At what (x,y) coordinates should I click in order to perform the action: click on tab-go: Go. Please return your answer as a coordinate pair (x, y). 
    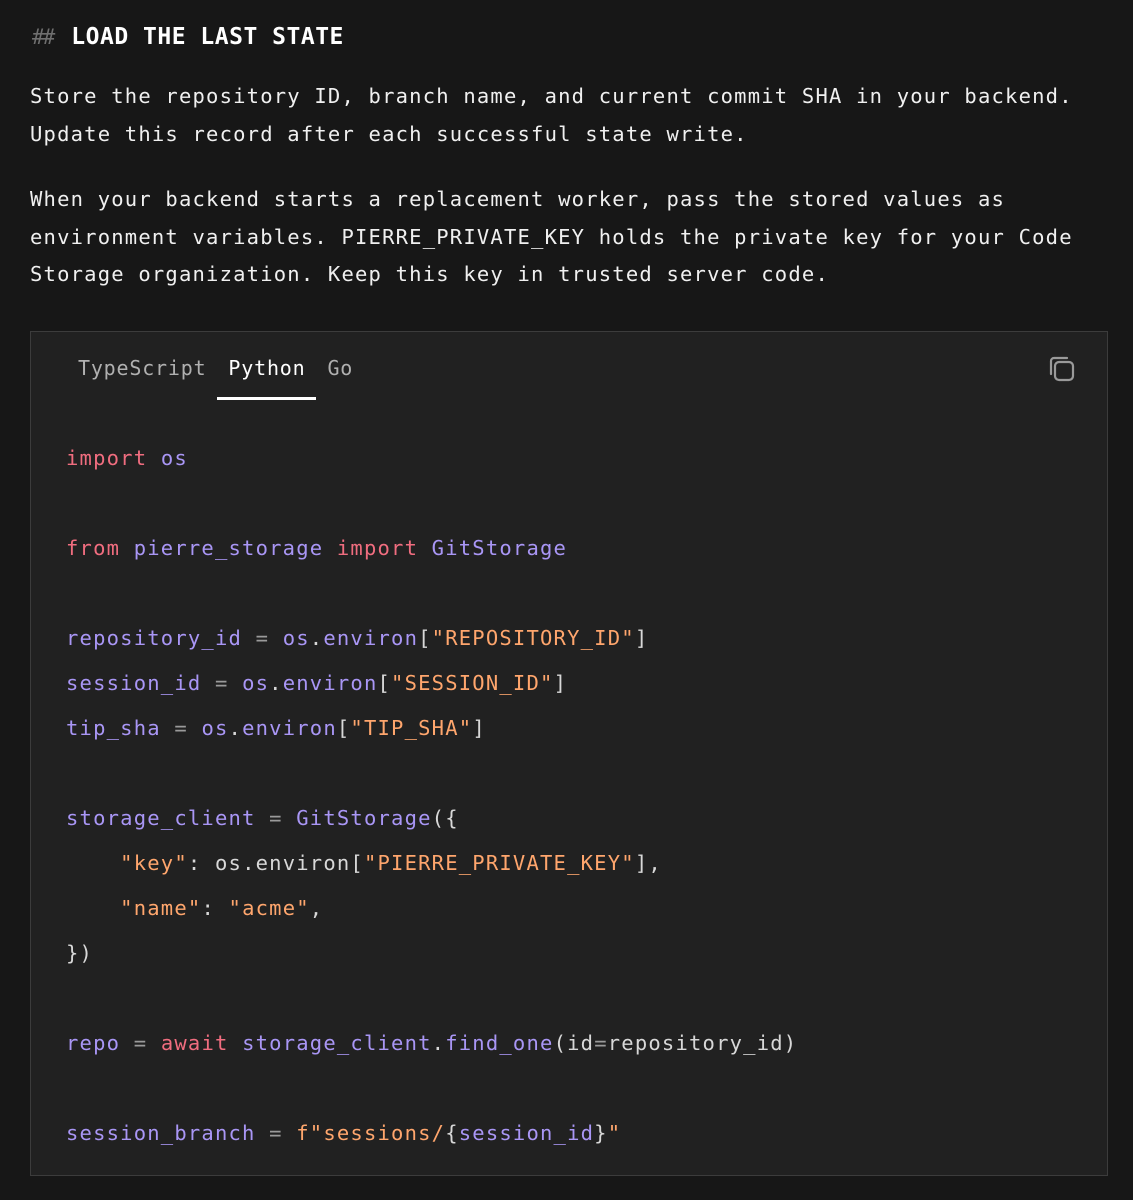
    Looking at the image, I should click on (340, 377).